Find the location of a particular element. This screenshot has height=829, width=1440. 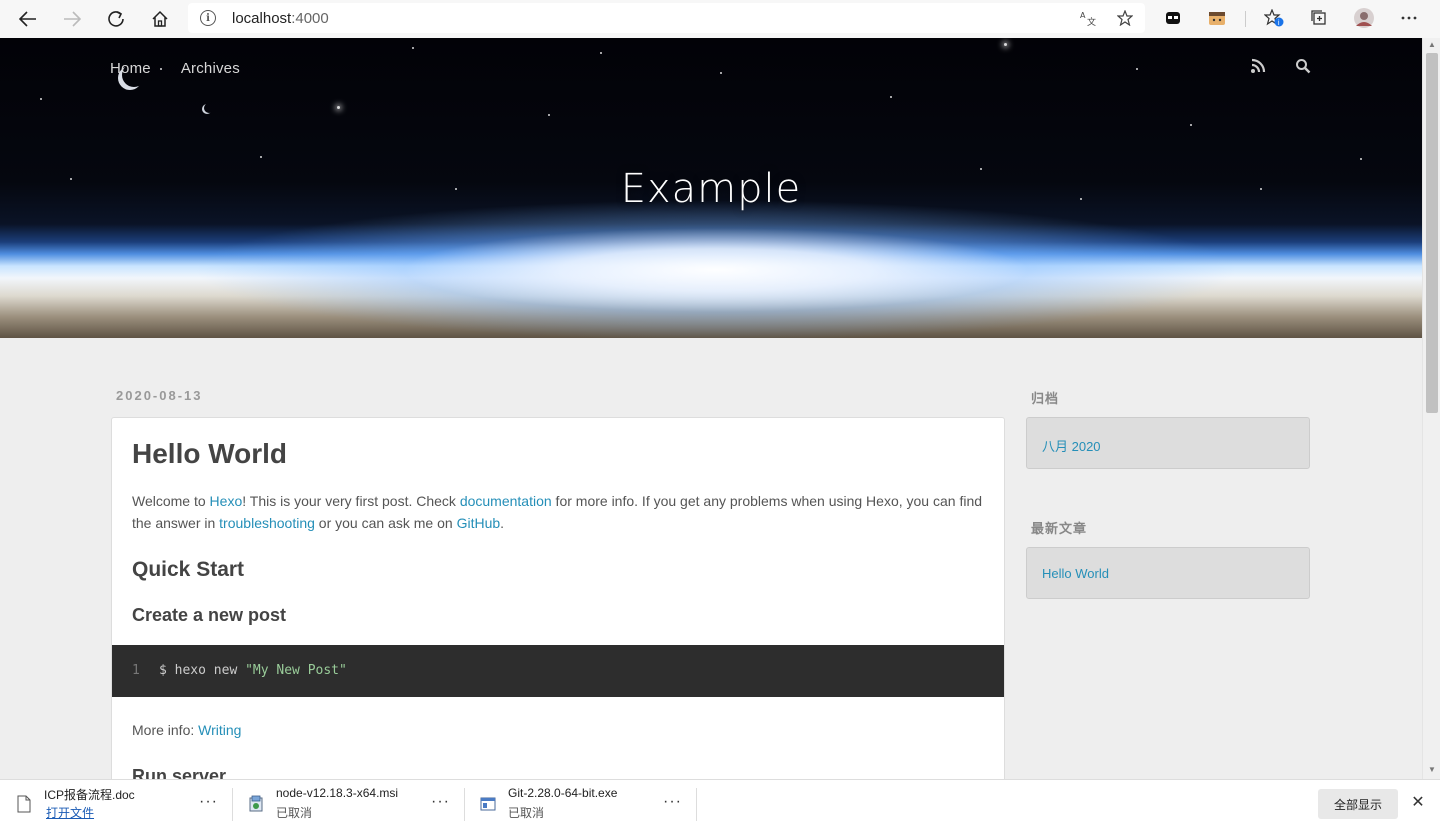

download-divider is located at coordinates (696, 804).